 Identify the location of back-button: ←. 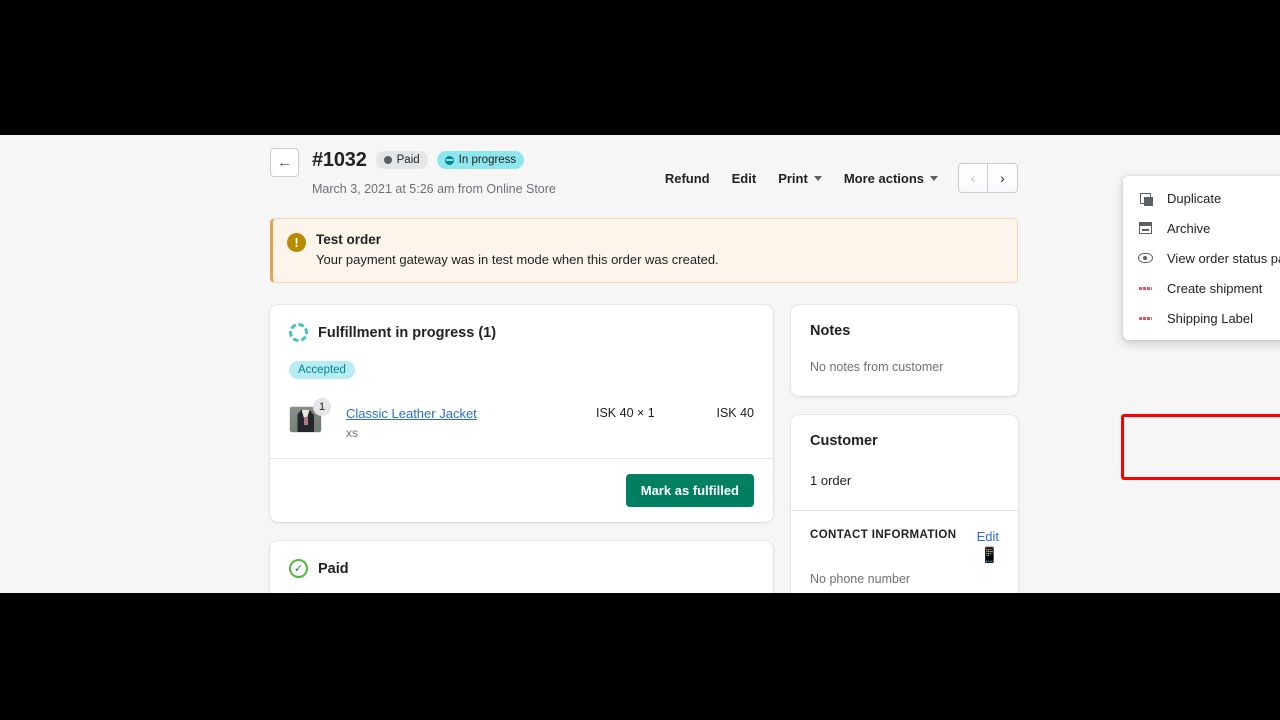
(284, 162).